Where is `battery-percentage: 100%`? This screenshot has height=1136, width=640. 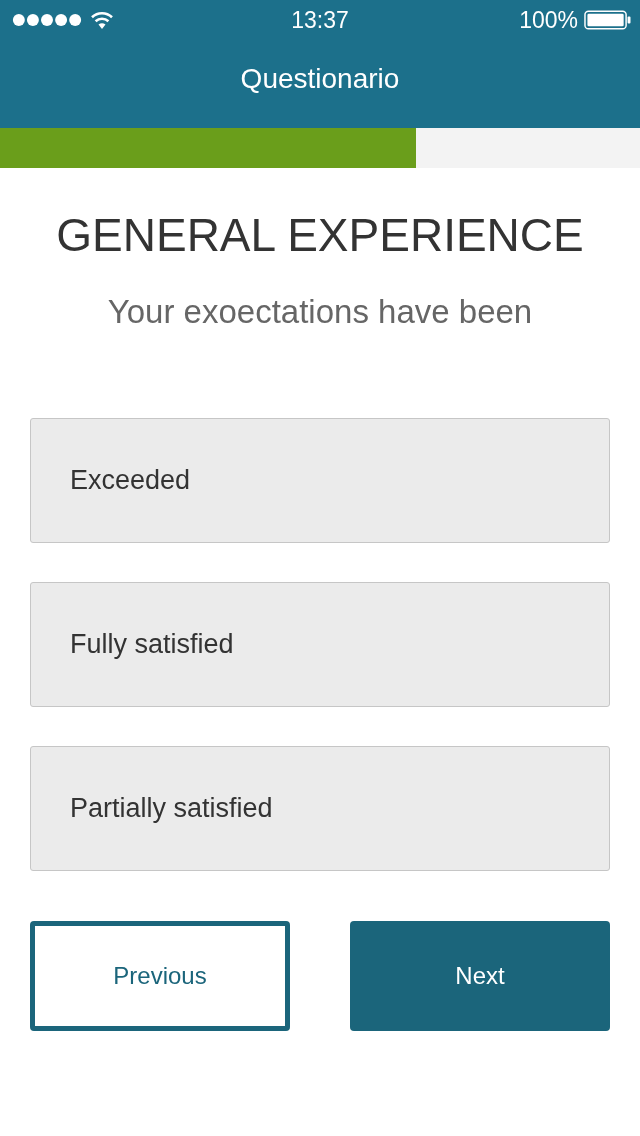
battery-percentage: 100% is located at coordinates (548, 20).